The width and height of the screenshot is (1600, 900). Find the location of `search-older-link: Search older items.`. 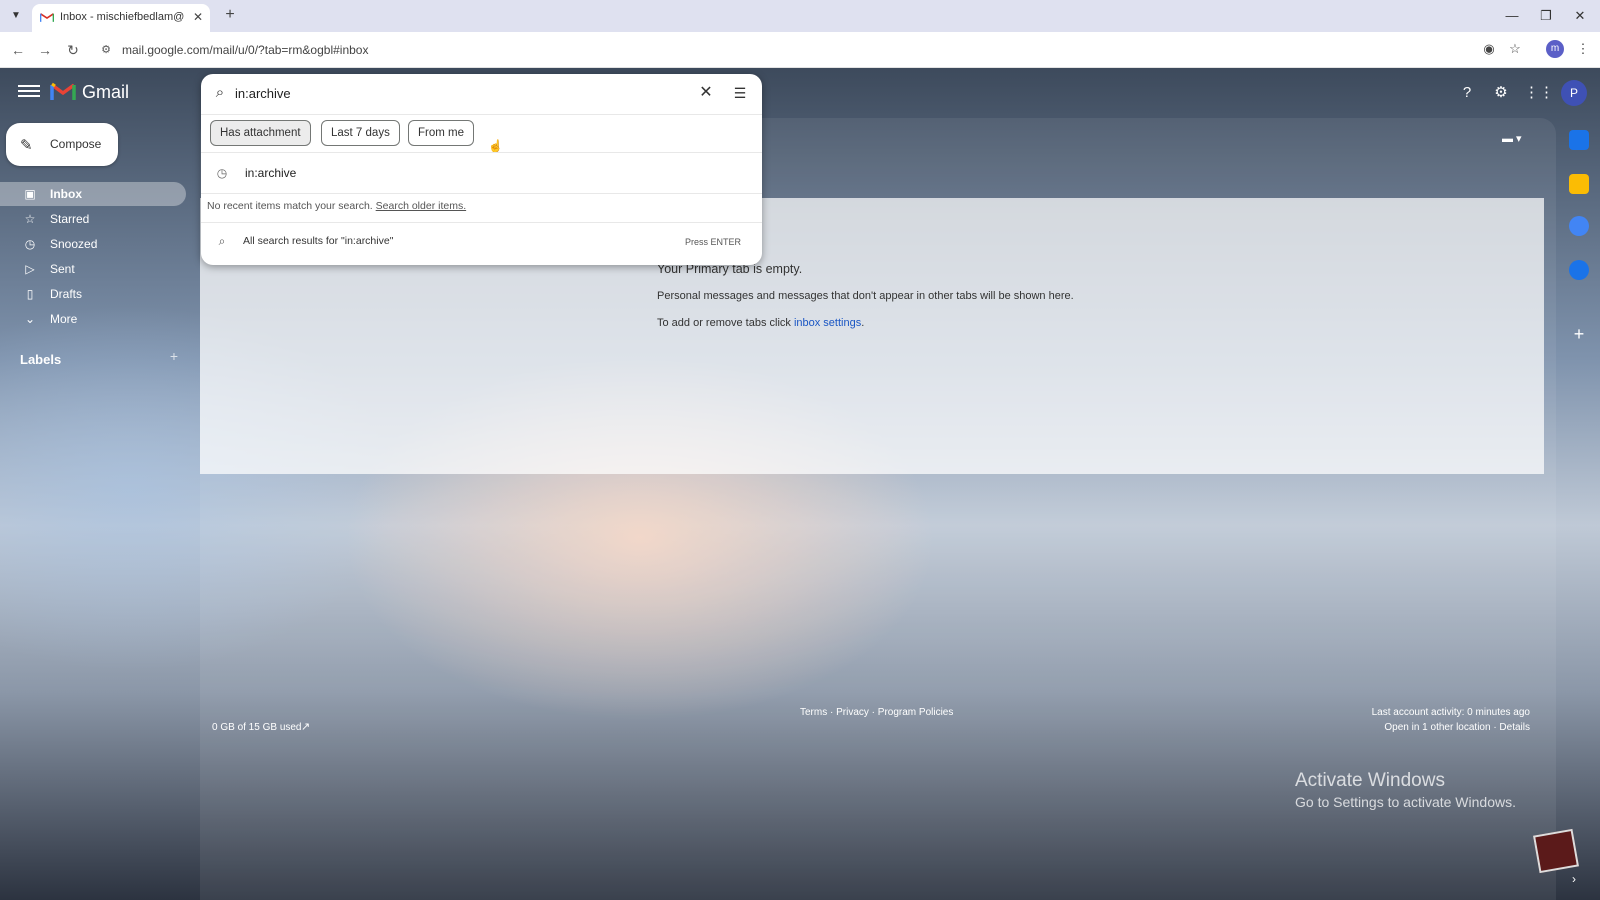

search-older-link: Search older items. is located at coordinates (421, 206).